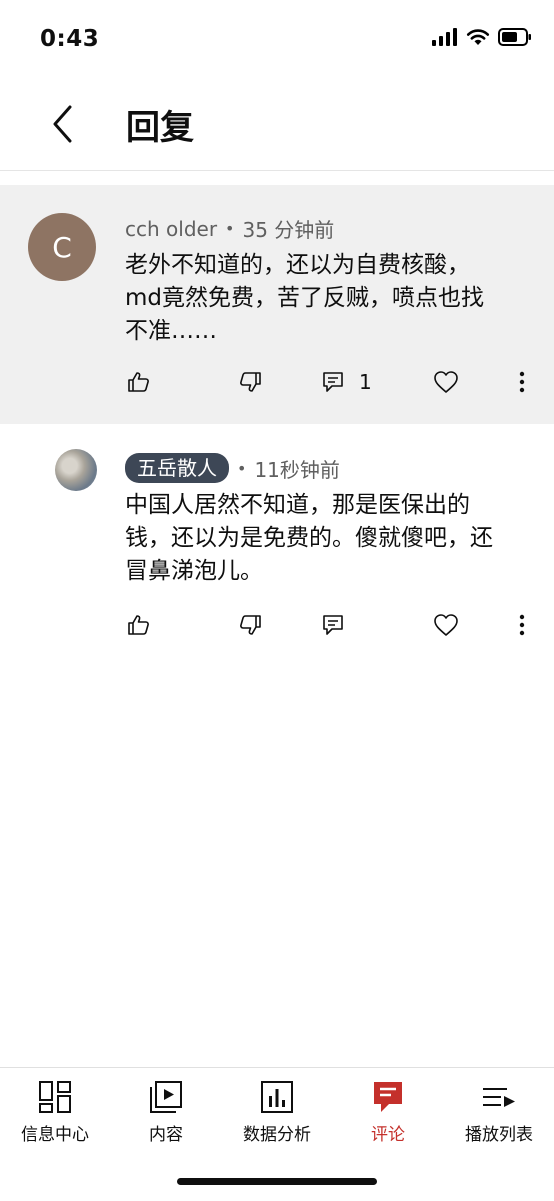 This screenshot has height=1201, width=554. I want to click on reply-meta: 五岳散人 • 11秒钟前, so click(232, 468).